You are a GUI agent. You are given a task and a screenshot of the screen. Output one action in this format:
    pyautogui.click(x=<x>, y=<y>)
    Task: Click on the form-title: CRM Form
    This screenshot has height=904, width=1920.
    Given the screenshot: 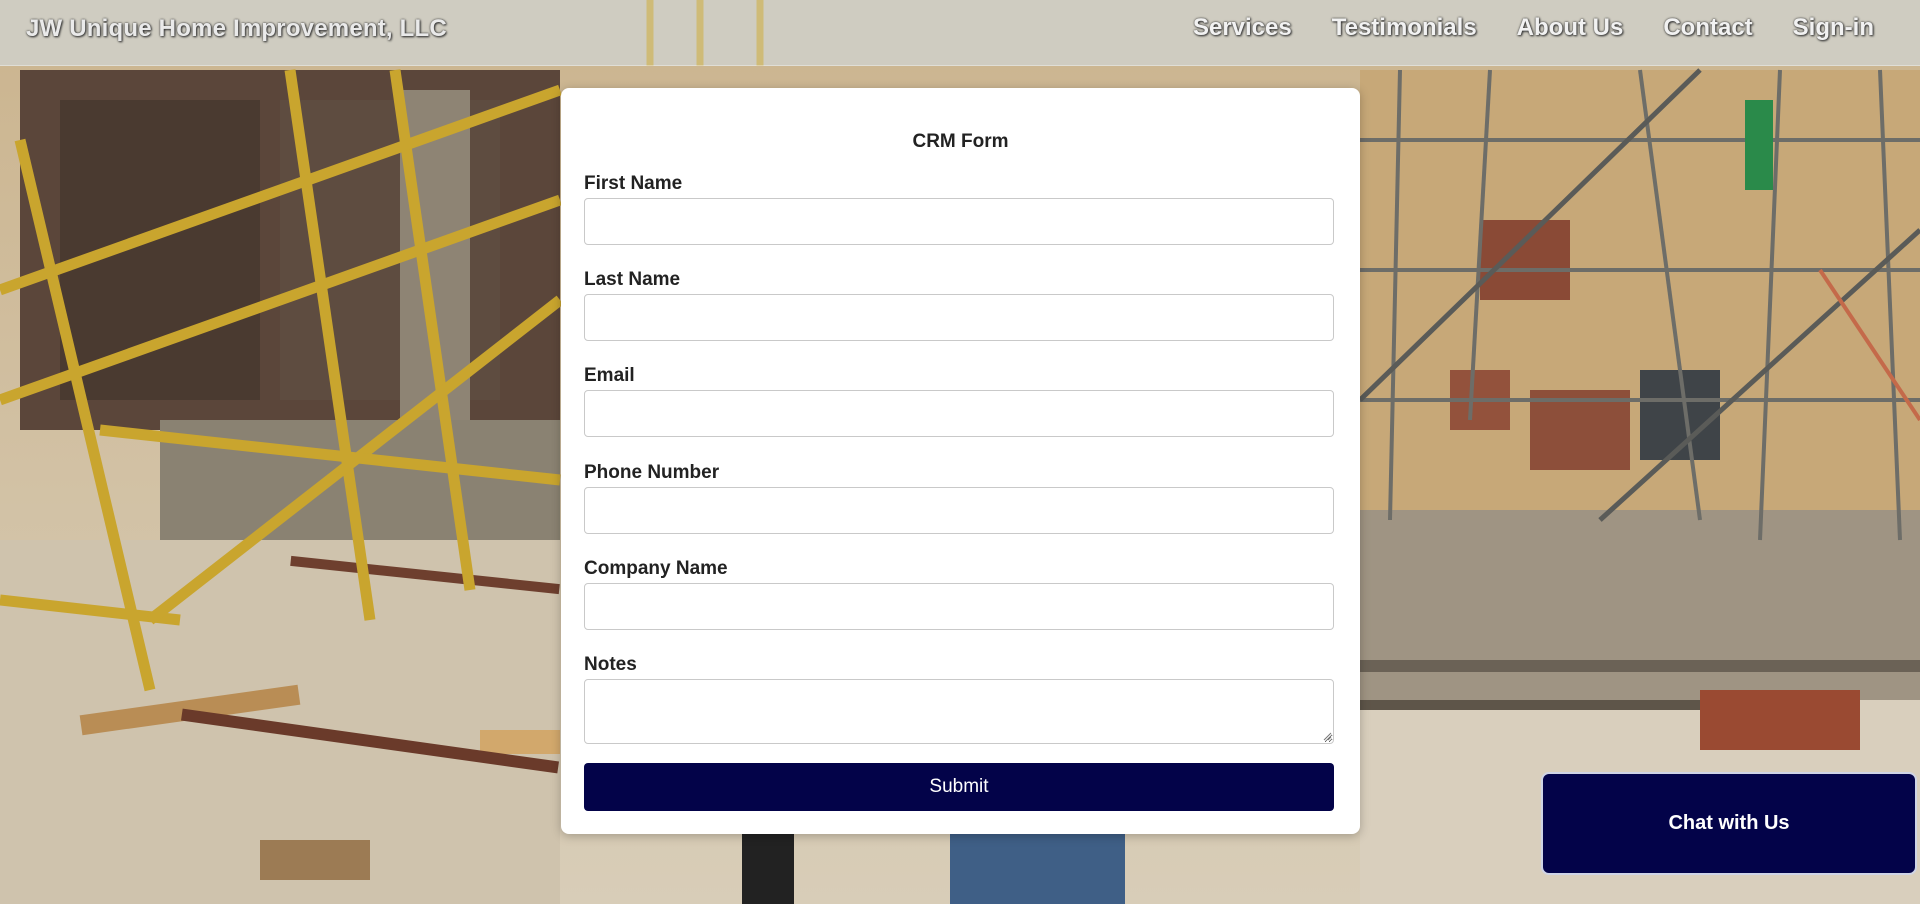 What is the action you would take?
    pyautogui.click(x=960, y=141)
    